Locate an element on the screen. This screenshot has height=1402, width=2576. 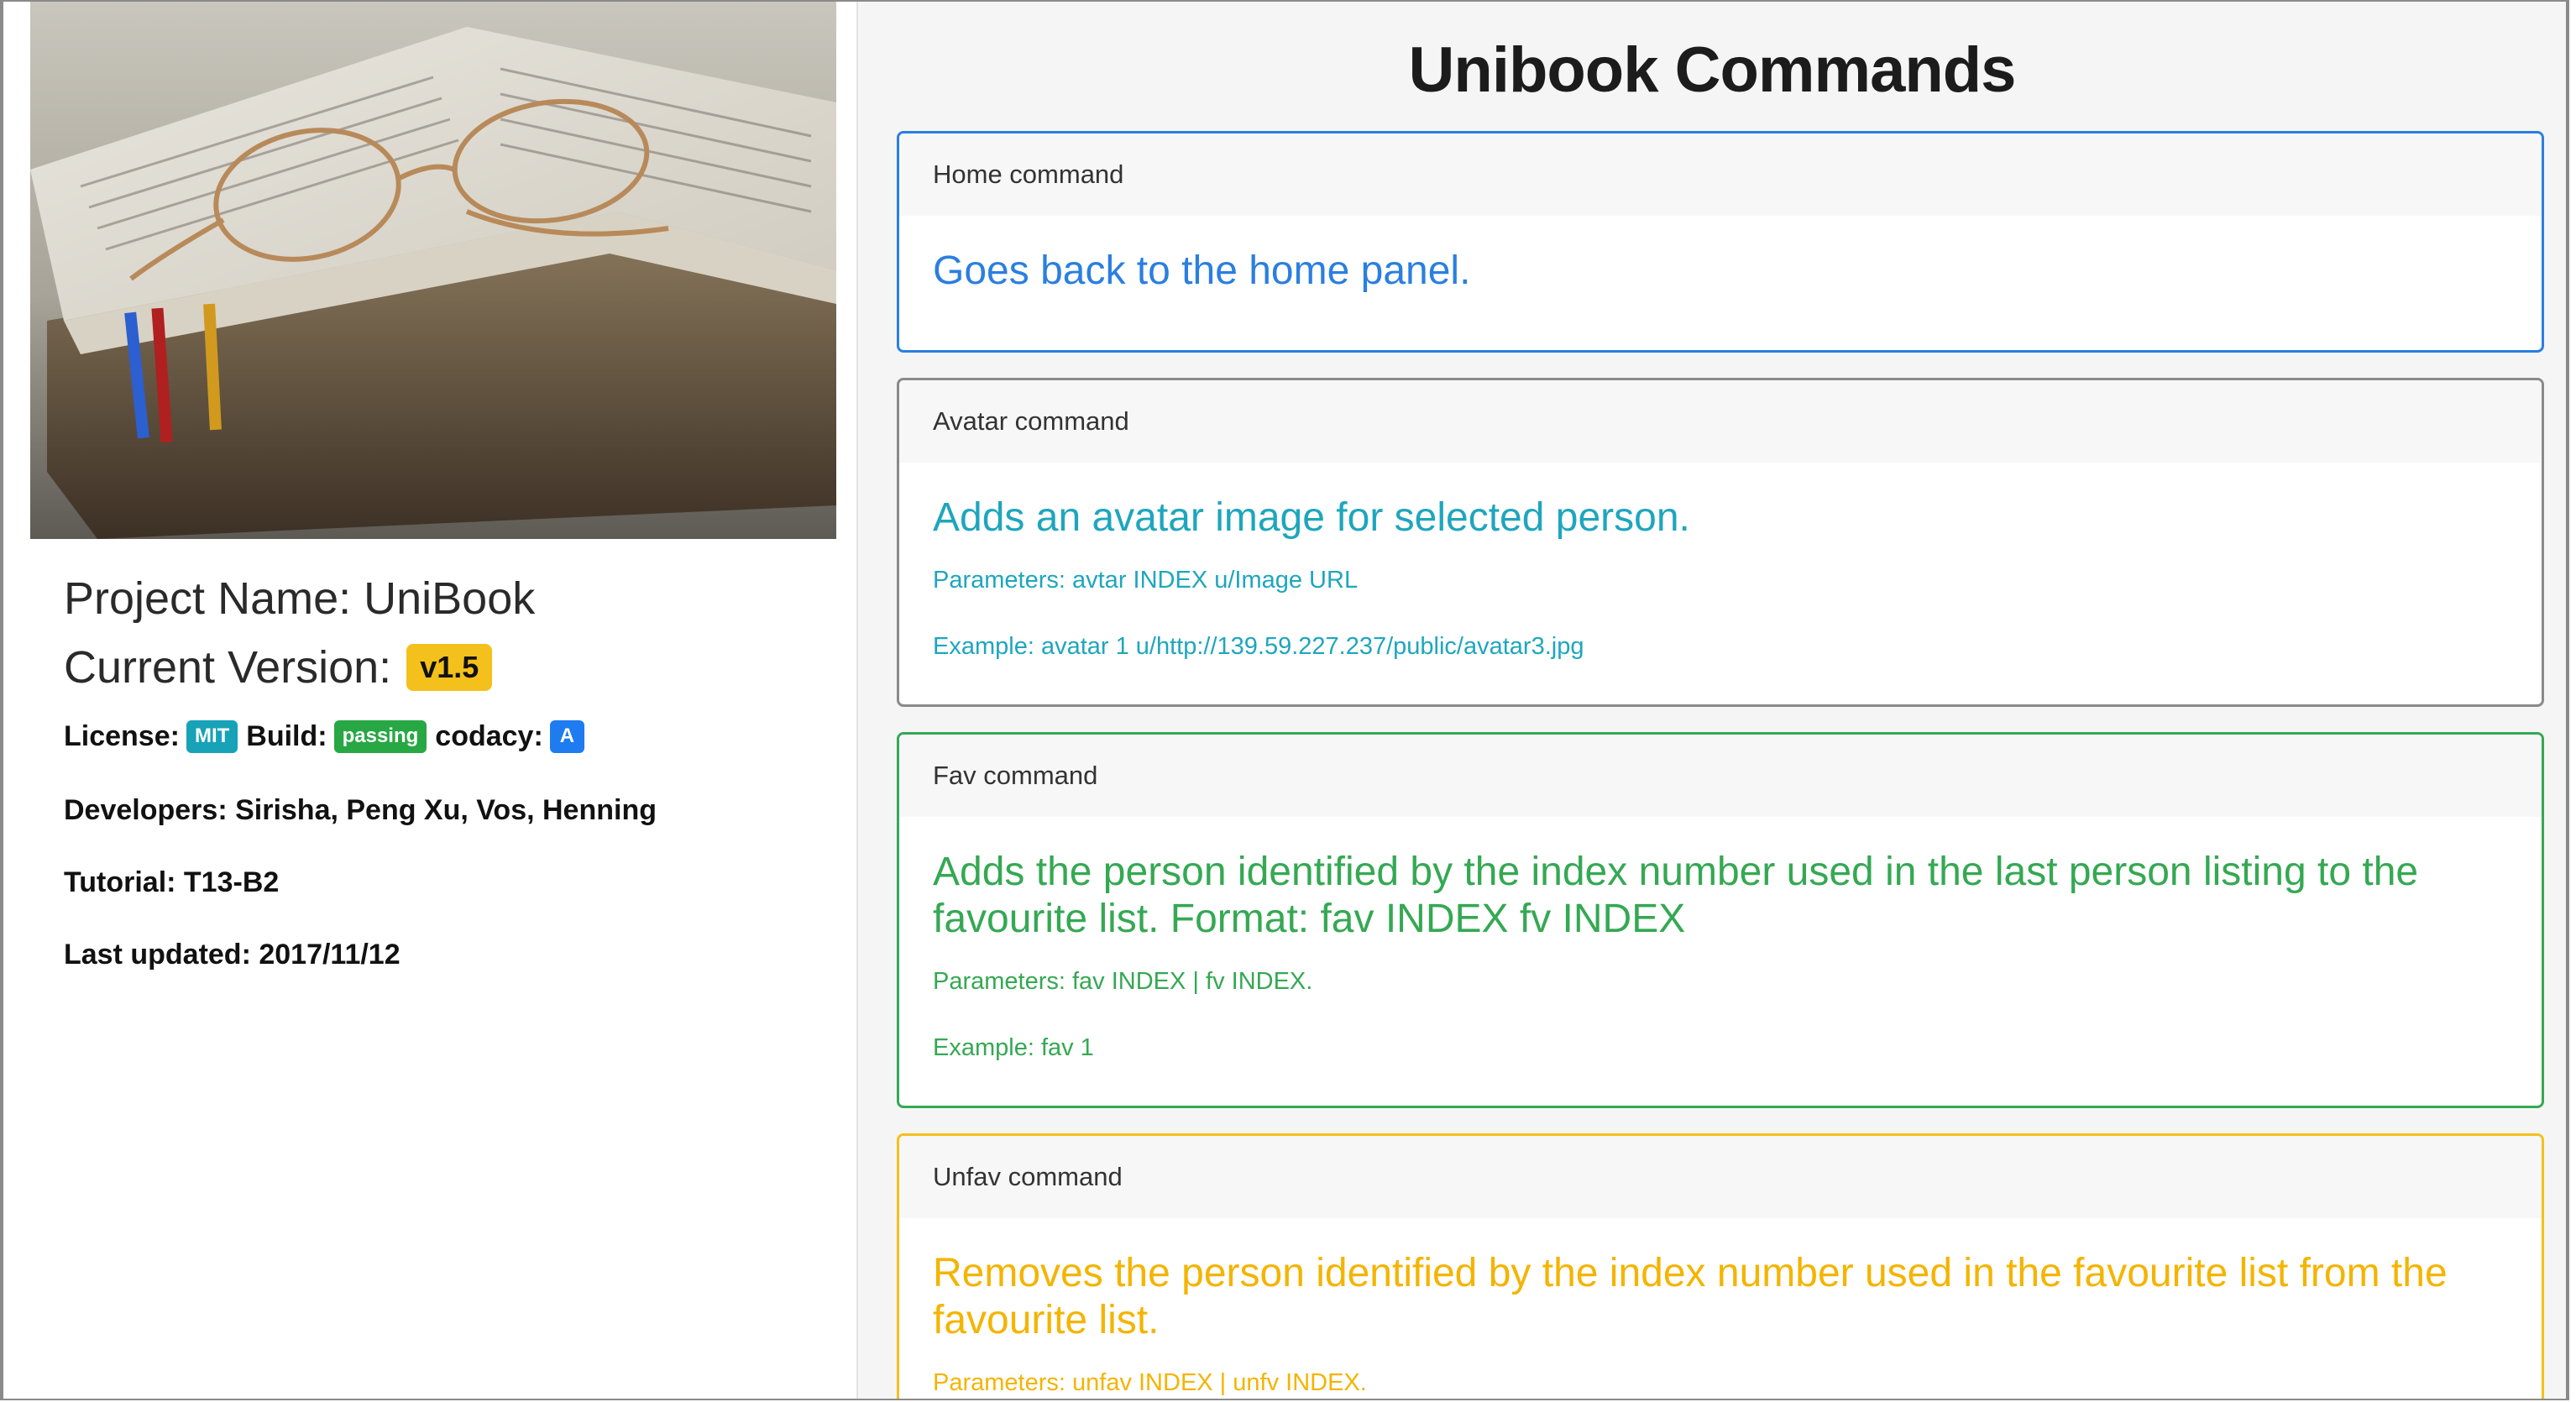
card-header: Home command is located at coordinates (1721, 174).